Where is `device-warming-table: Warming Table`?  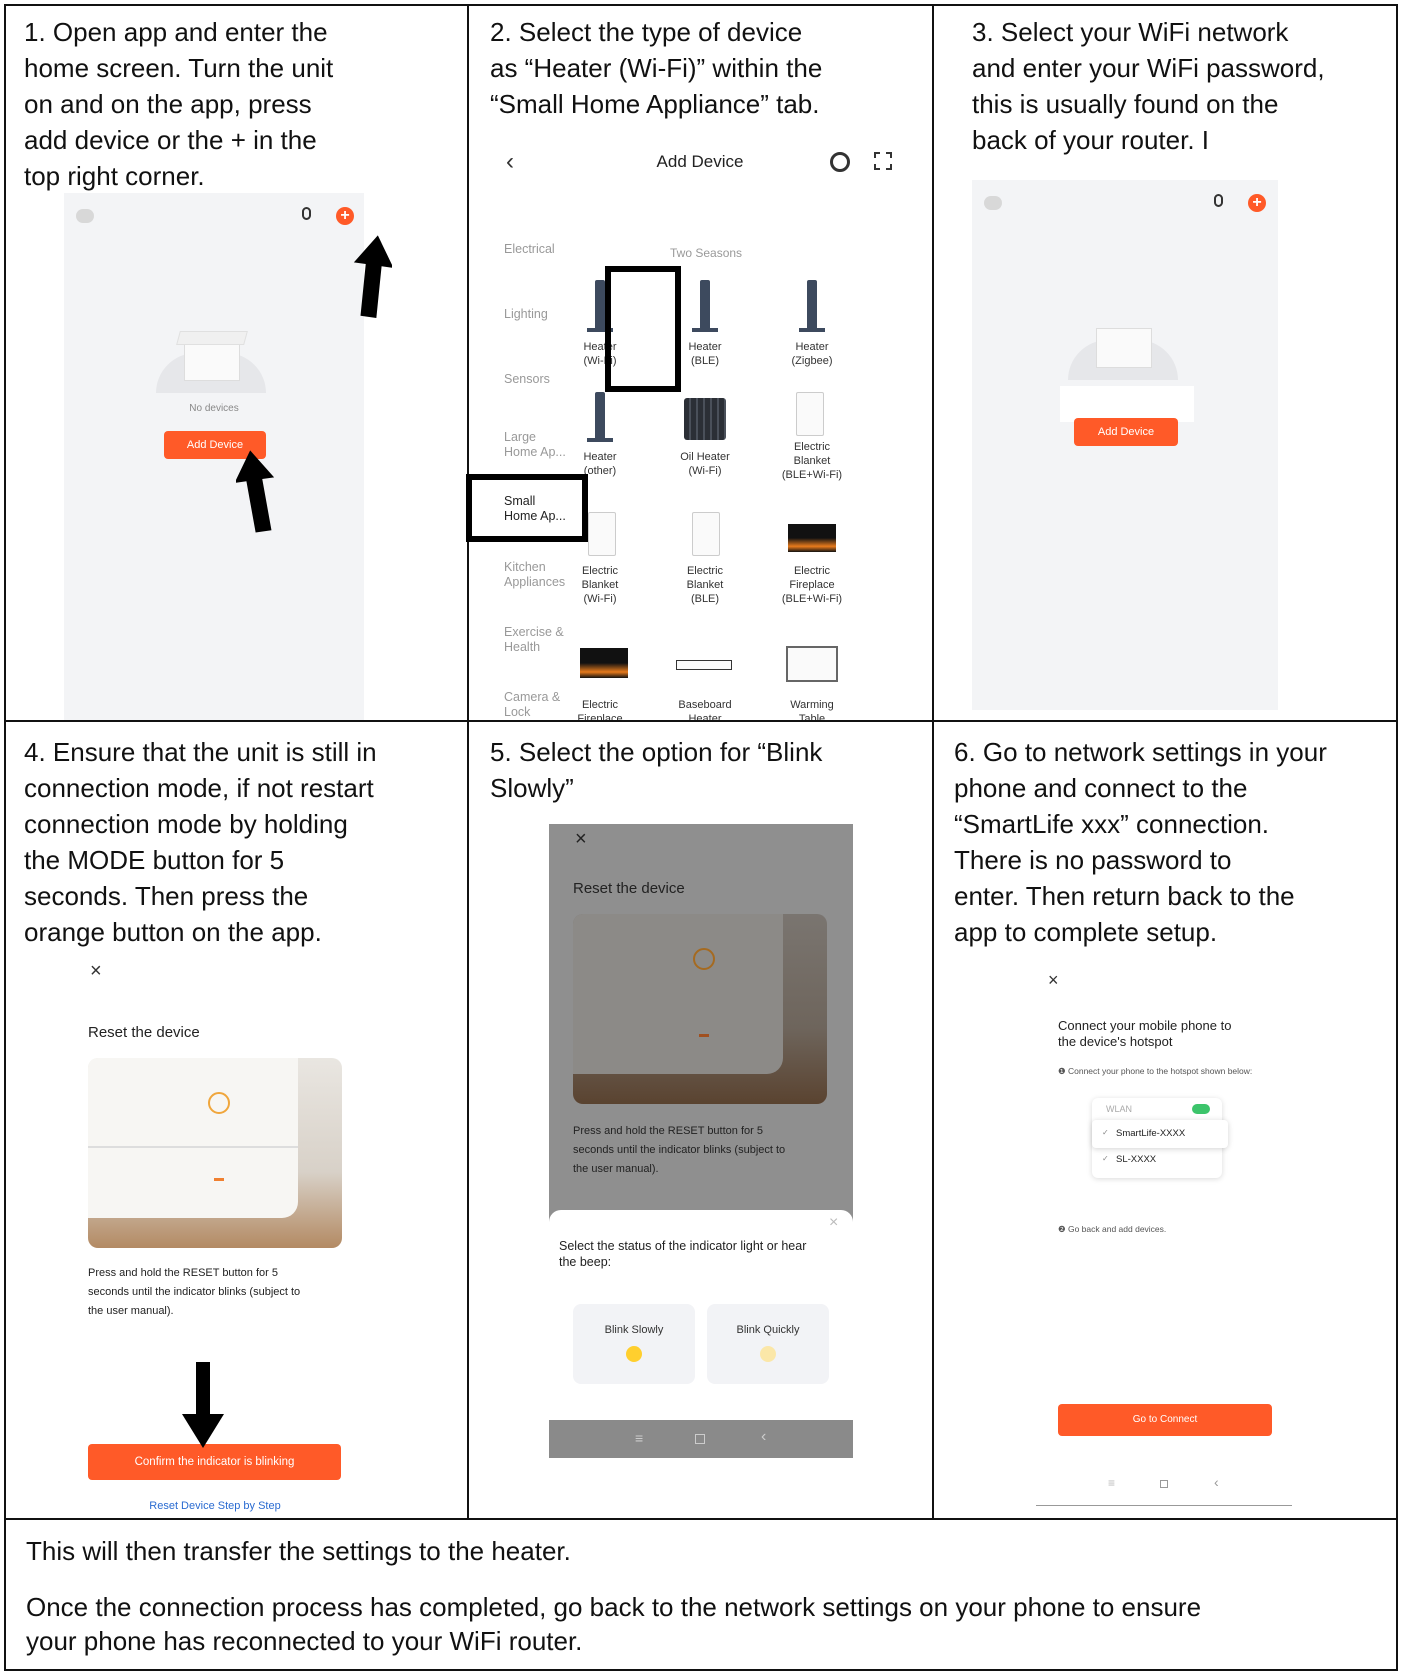
device-warming-table: Warming Table is located at coordinates (812, 709).